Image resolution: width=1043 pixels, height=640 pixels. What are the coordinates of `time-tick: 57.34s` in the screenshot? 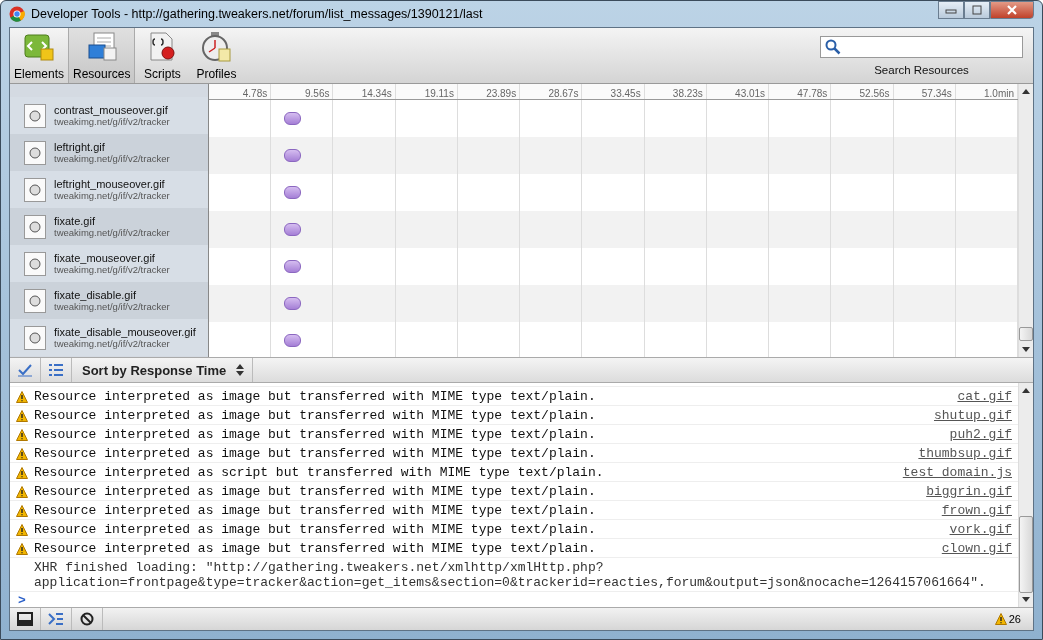 It's located at (924, 91).